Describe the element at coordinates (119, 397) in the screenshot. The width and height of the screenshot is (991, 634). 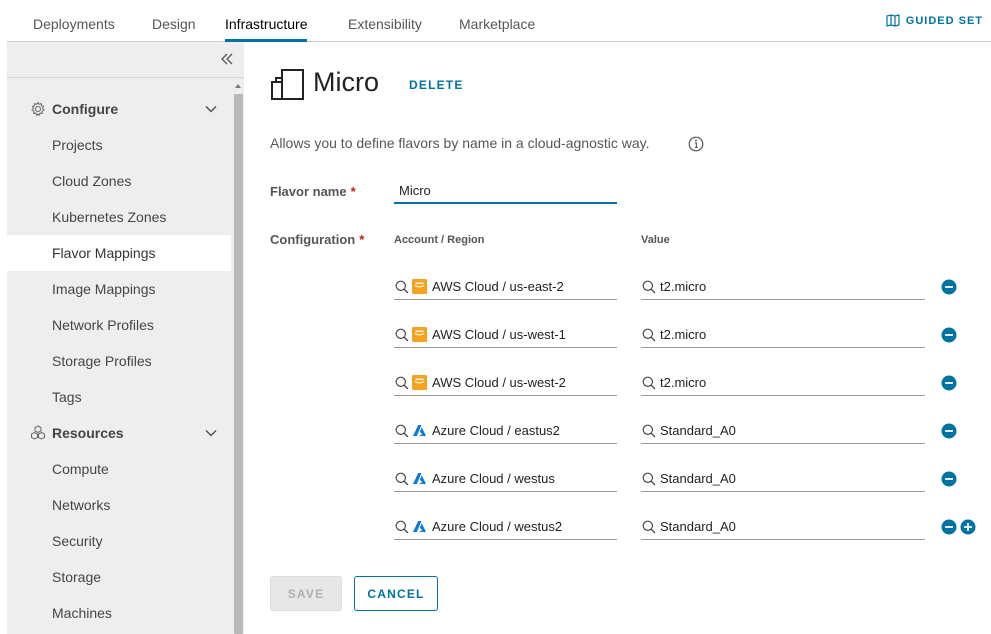
I see `sidebar-item-tags: Tags` at that location.